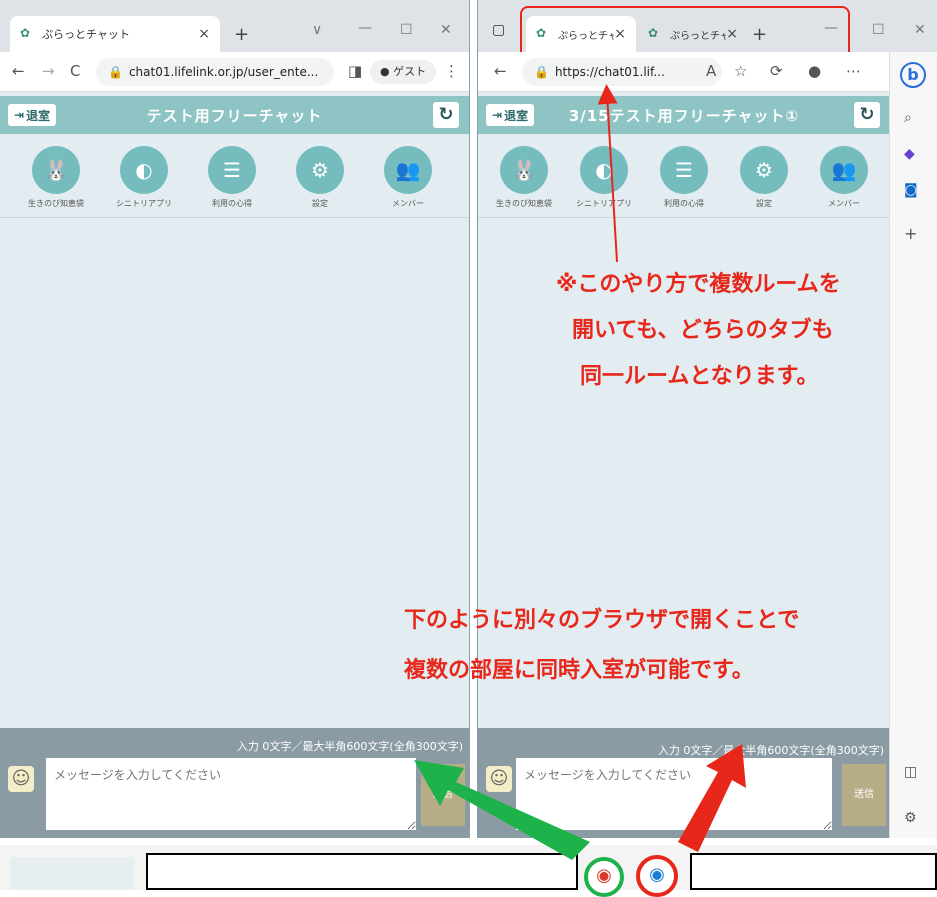  What do you see at coordinates (86, 34) in the screenshot?
I see `tab-title: ぷらっとチャット` at bounding box center [86, 34].